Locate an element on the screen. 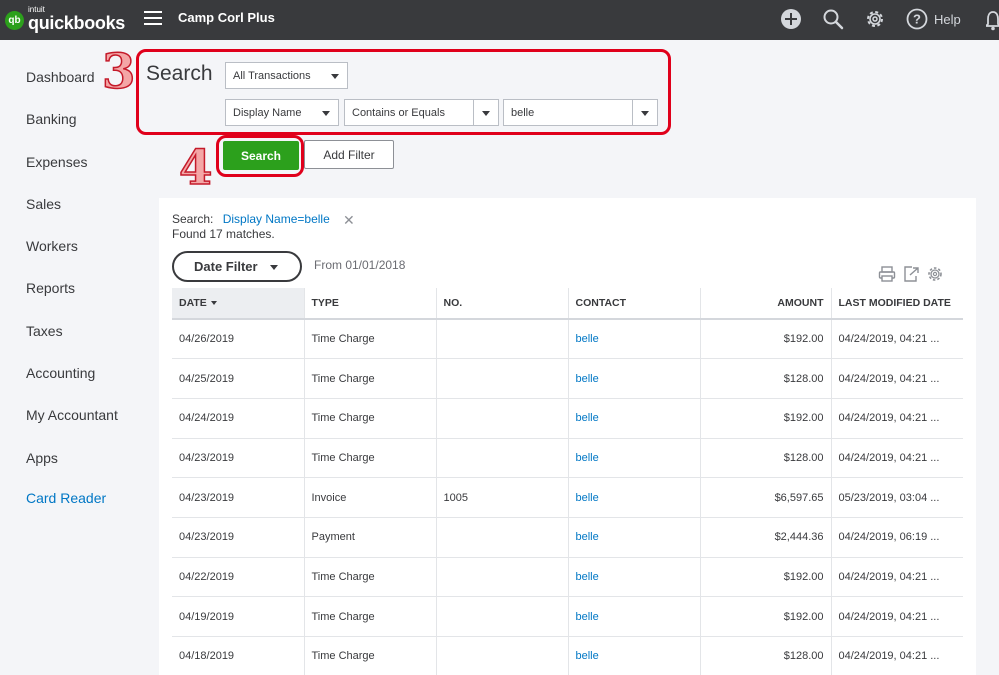  sidebar-item-banking: Banking is located at coordinates (51, 119).